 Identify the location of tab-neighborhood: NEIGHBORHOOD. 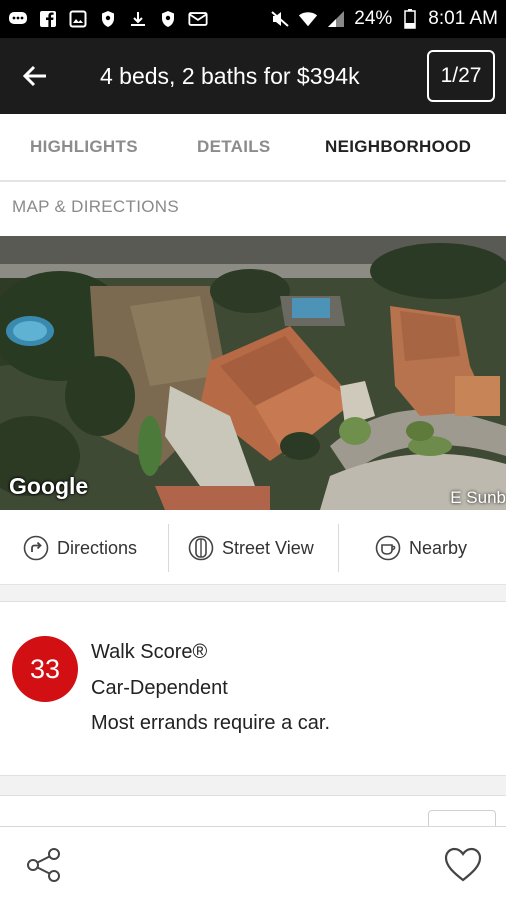
(398, 147).